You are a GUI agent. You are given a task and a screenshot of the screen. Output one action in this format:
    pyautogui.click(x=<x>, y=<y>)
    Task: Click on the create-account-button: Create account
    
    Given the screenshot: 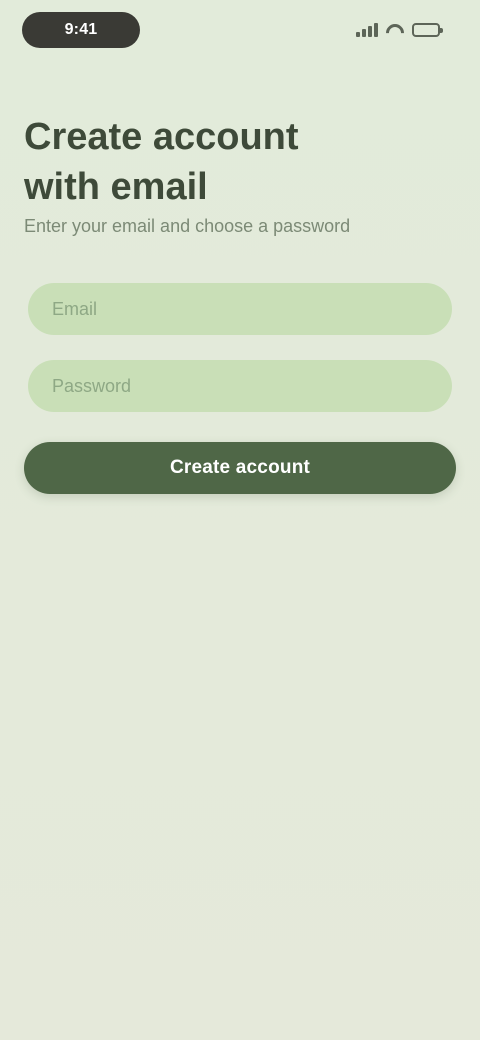 What is the action you would take?
    pyautogui.click(x=240, y=468)
    